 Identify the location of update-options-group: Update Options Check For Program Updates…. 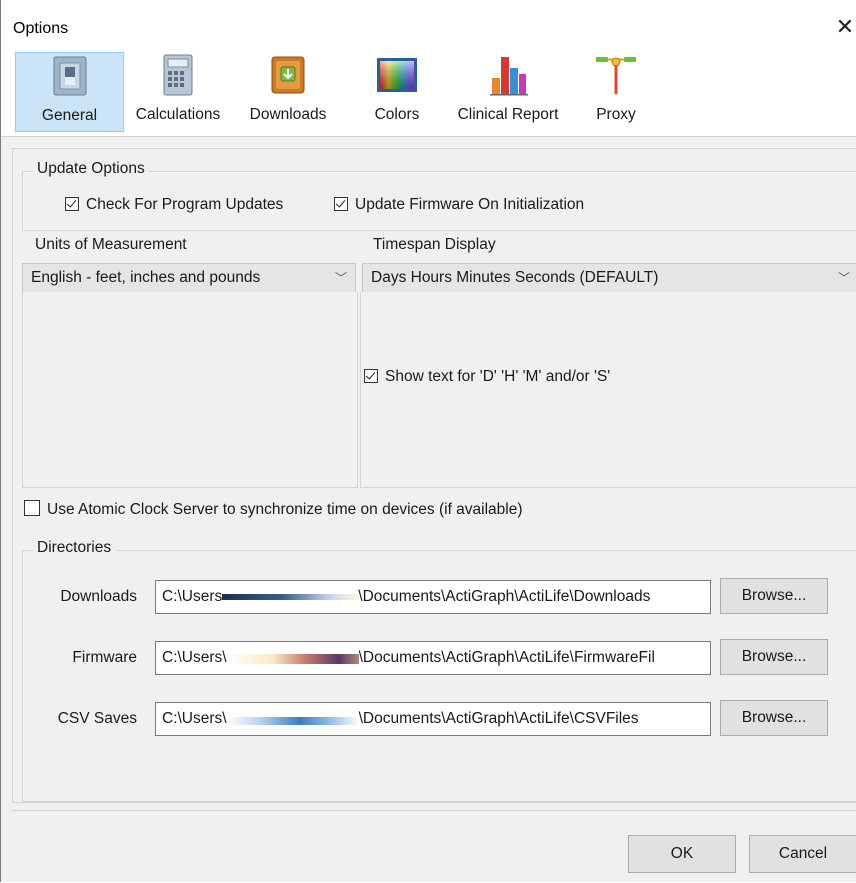
(439, 195).